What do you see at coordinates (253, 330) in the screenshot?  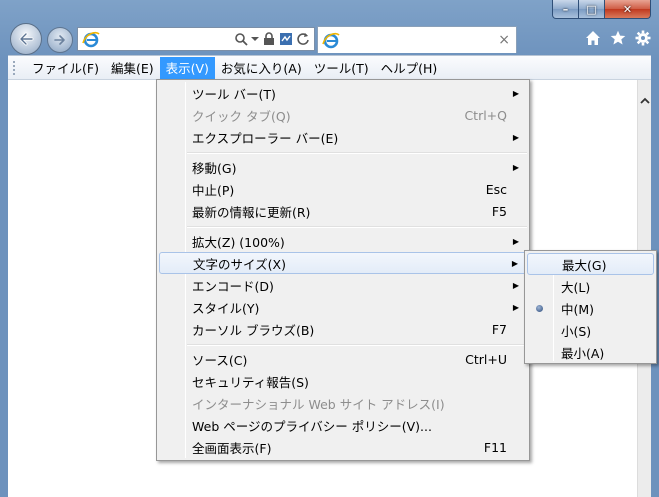 I see `menu-item-label: カーソル ブラウズ(B)` at bounding box center [253, 330].